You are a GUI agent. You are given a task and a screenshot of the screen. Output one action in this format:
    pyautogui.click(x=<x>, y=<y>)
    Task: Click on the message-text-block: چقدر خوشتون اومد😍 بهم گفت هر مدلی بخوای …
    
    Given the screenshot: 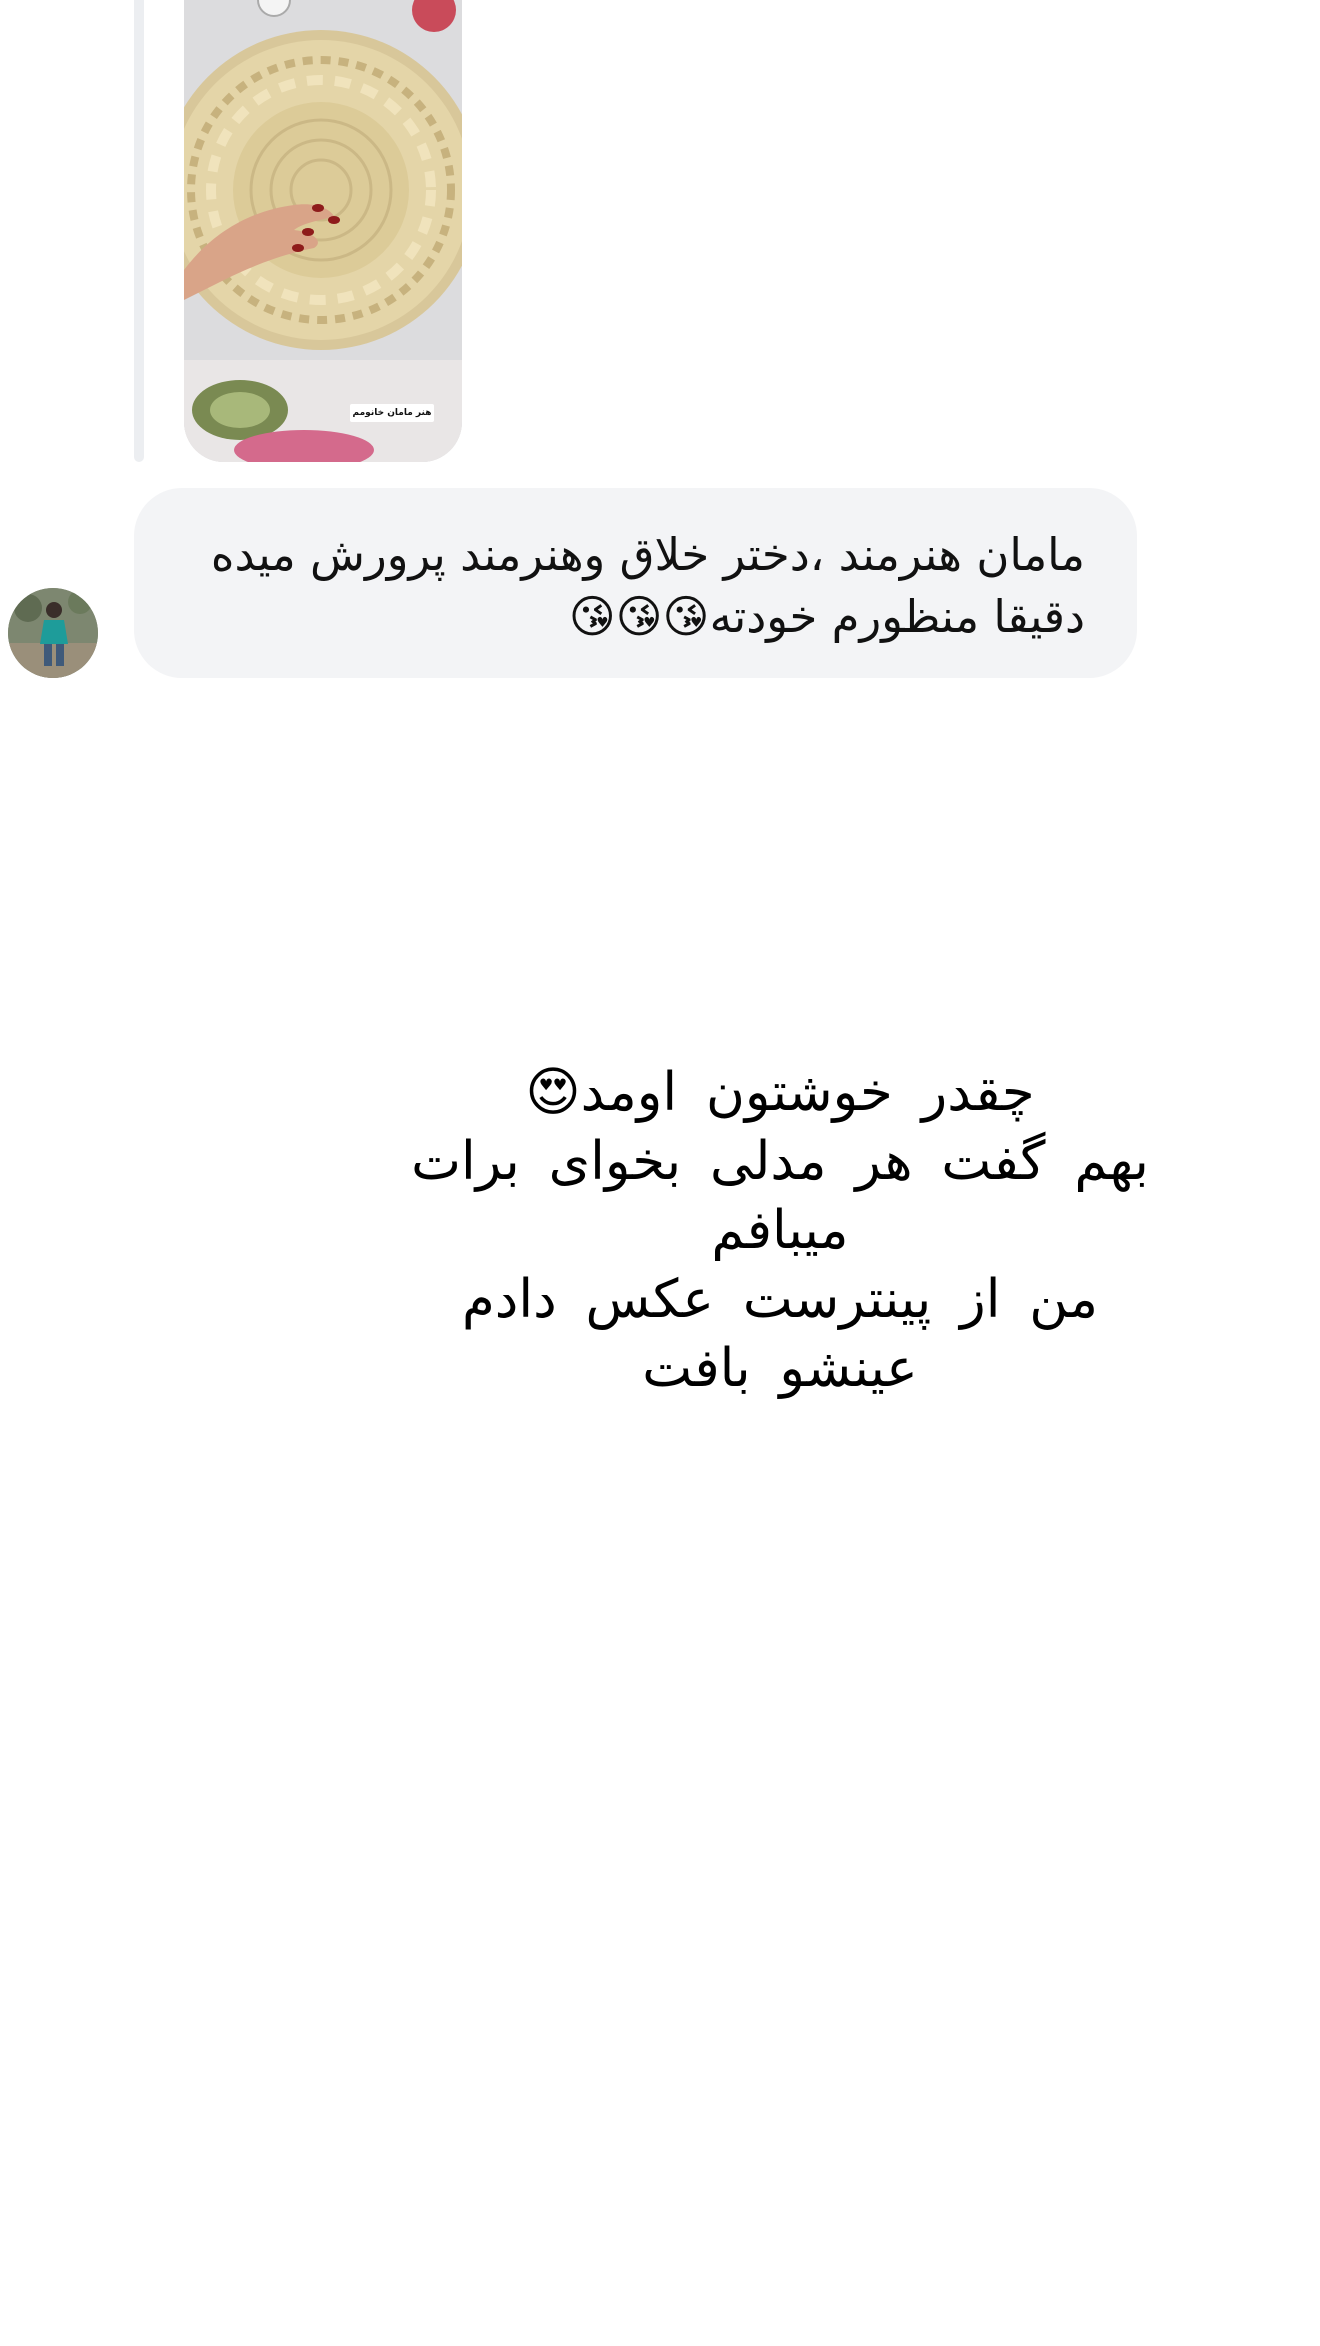 What is the action you would take?
    pyautogui.click(x=780, y=1230)
    